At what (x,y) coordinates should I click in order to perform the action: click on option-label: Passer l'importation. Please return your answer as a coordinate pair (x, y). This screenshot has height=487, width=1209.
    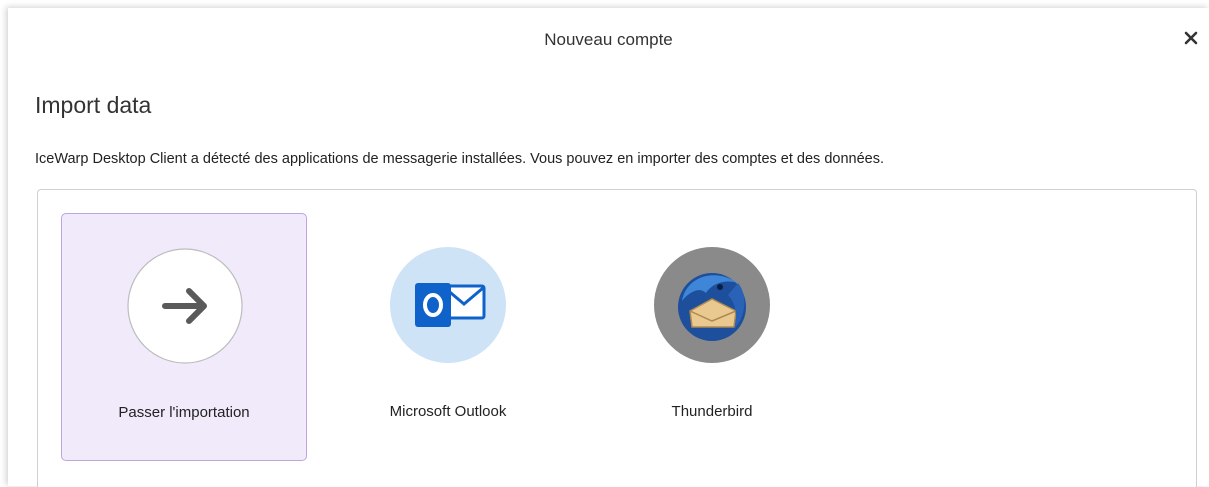
    Looking at the image, I should click on (184, 412).